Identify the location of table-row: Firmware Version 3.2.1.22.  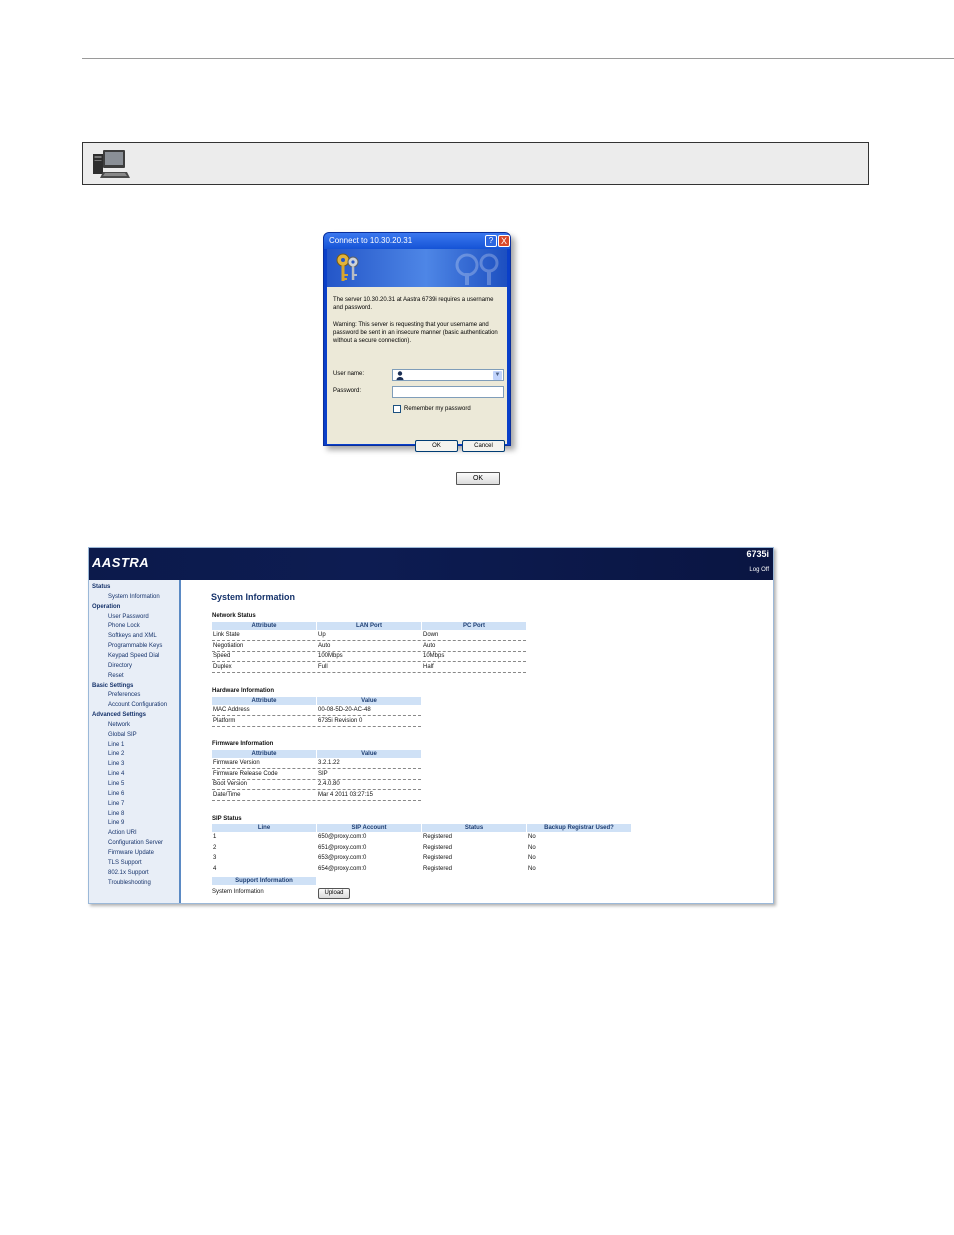
(316, 764).